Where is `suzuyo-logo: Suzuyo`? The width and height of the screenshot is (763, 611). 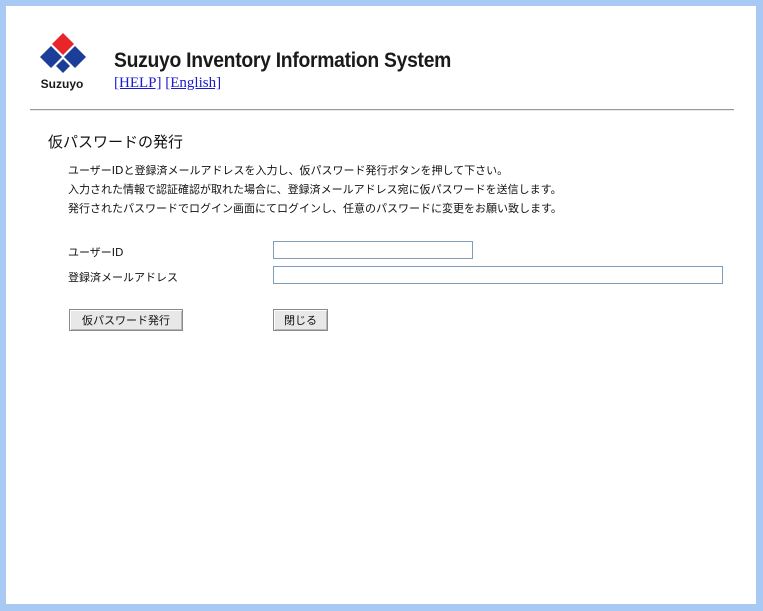 suzuyo-logo: Suzuyo is located at coordinates (62, 66).